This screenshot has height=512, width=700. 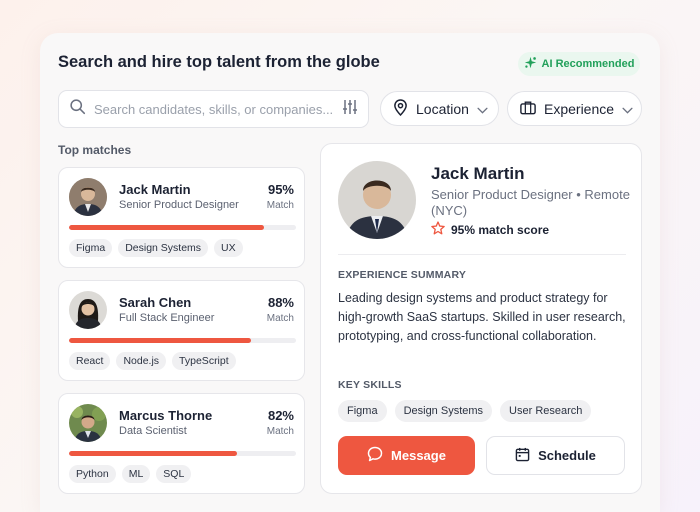 I want to click on candidate-role: Senior Product Designer, so click(x=179, y=205).